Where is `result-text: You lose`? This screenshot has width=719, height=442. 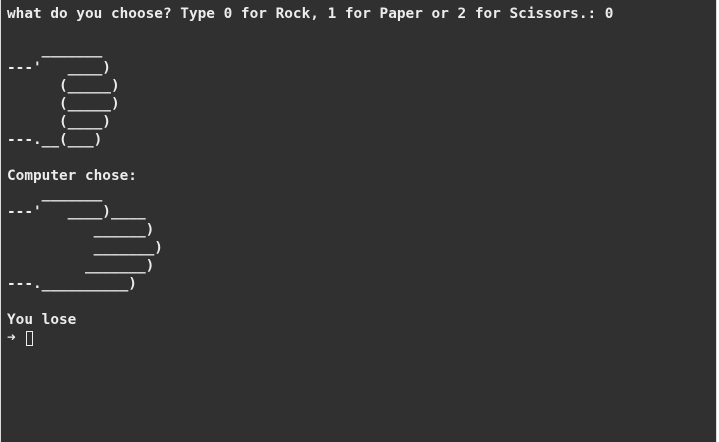
result-text: You lose is located at coordinates (42, 320).